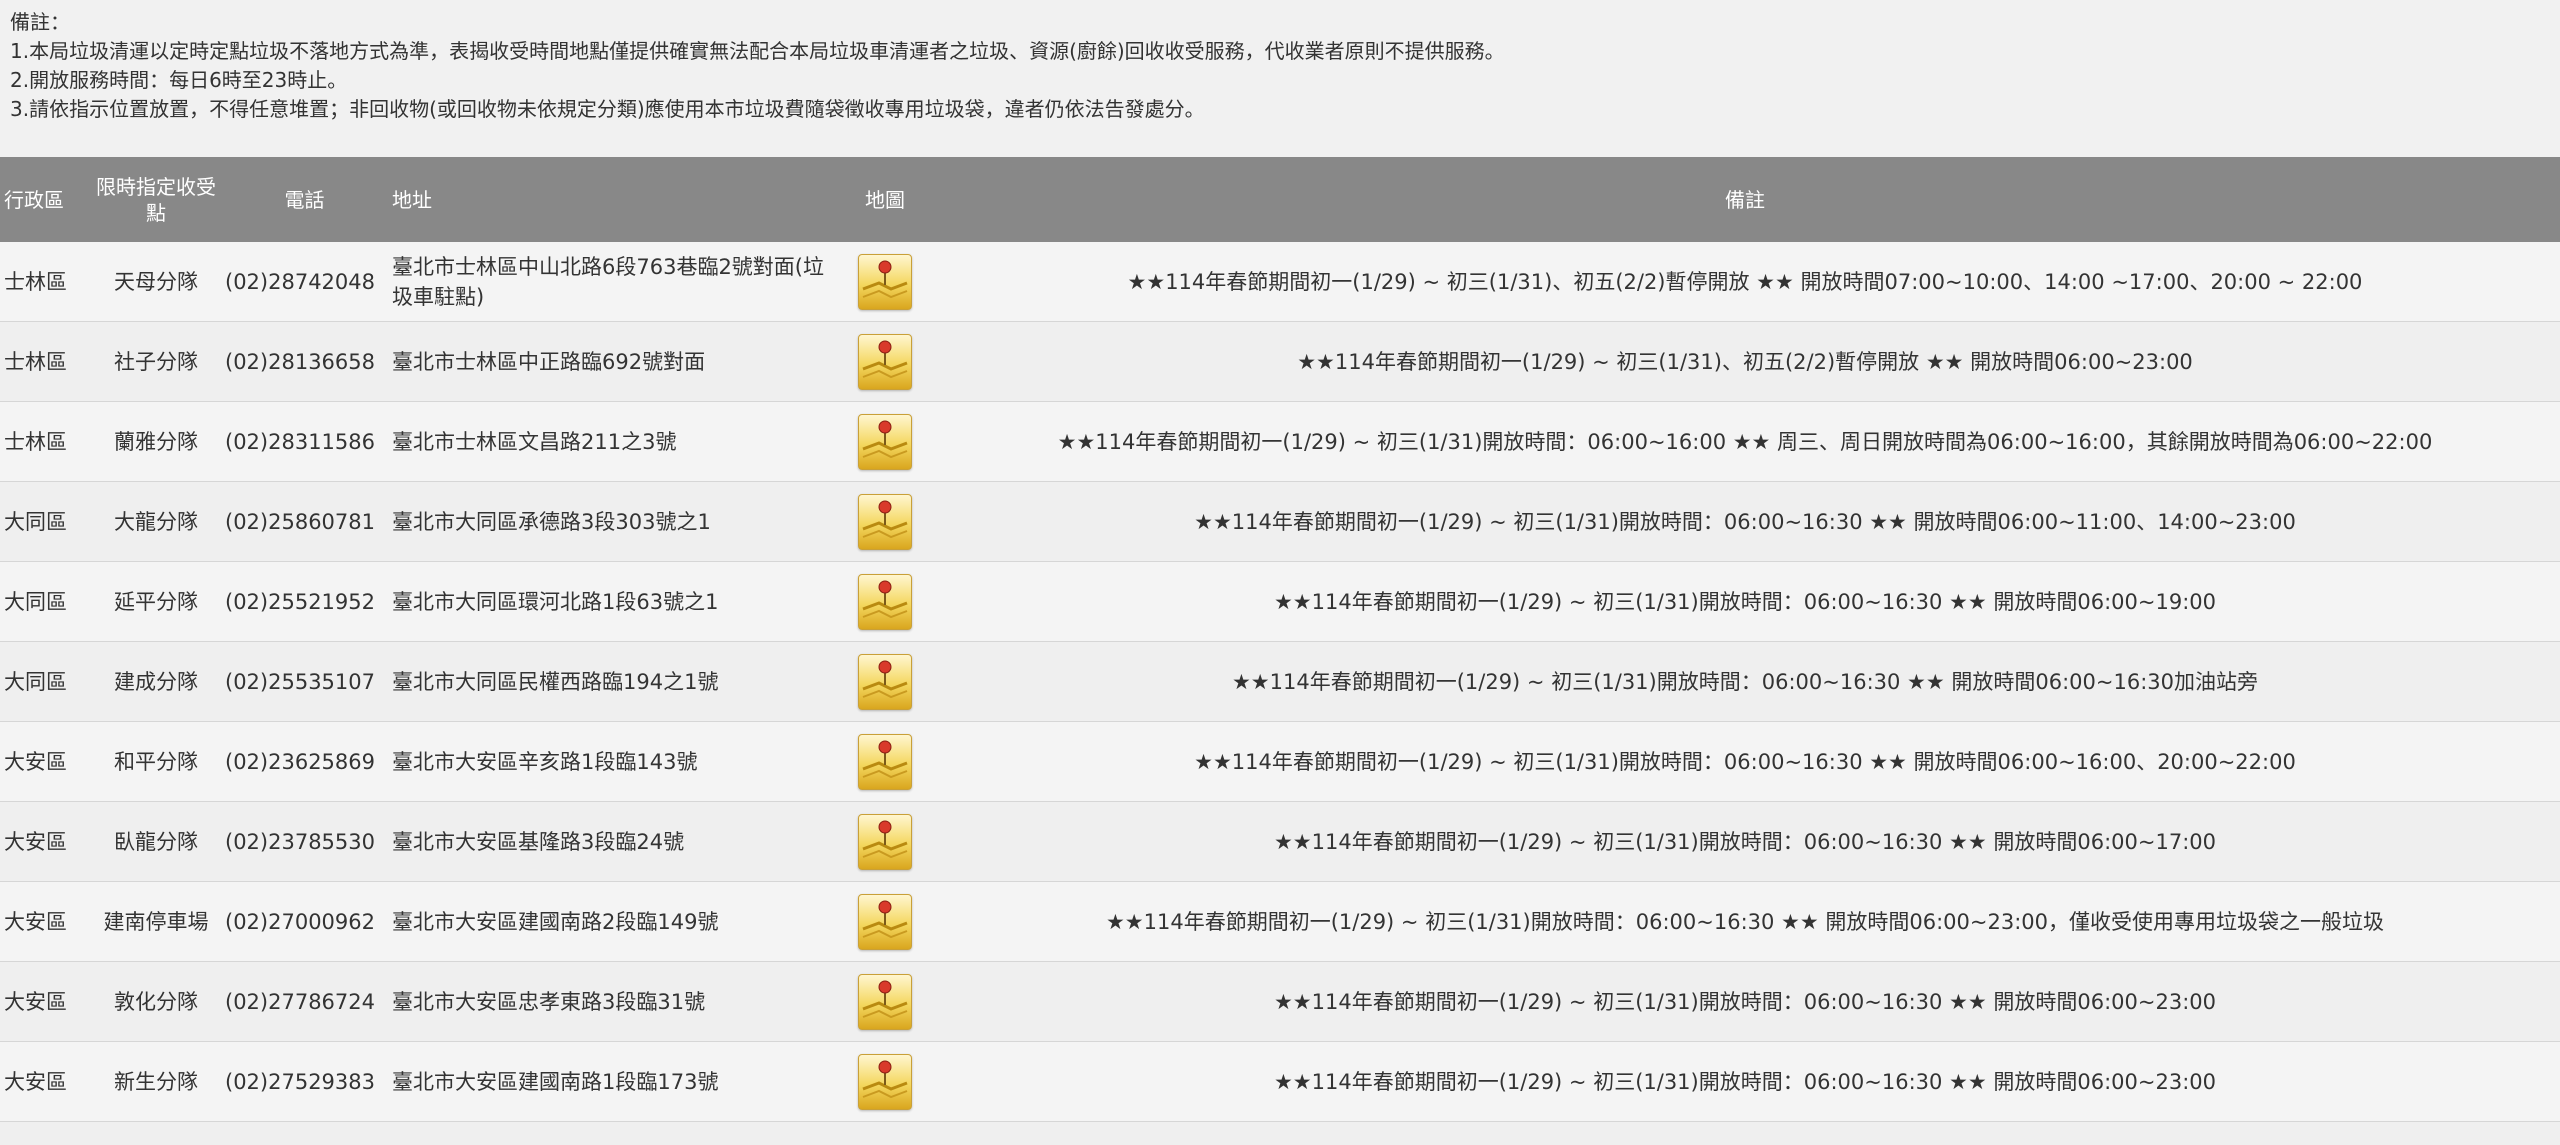 The width and height of the screenshot is (2560, 1145). I want to click on cell-address: 臺北市大安區辛亥路1段臨143號, so click(614, 761).